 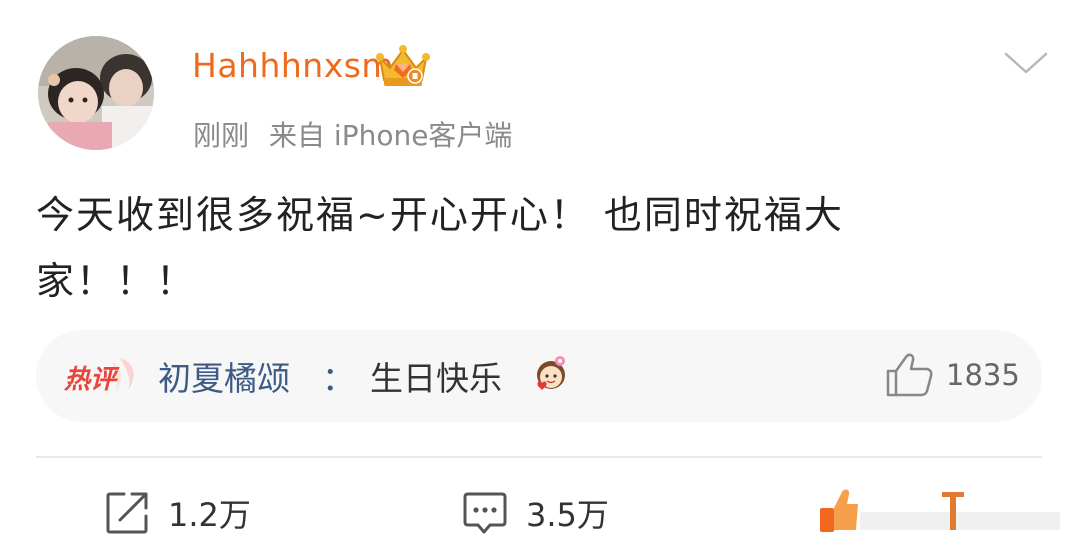 What do you see at coordinates (221, 135) in the screenshot?
I see `post-time: 刚刚` at bounding box center [221, 135].